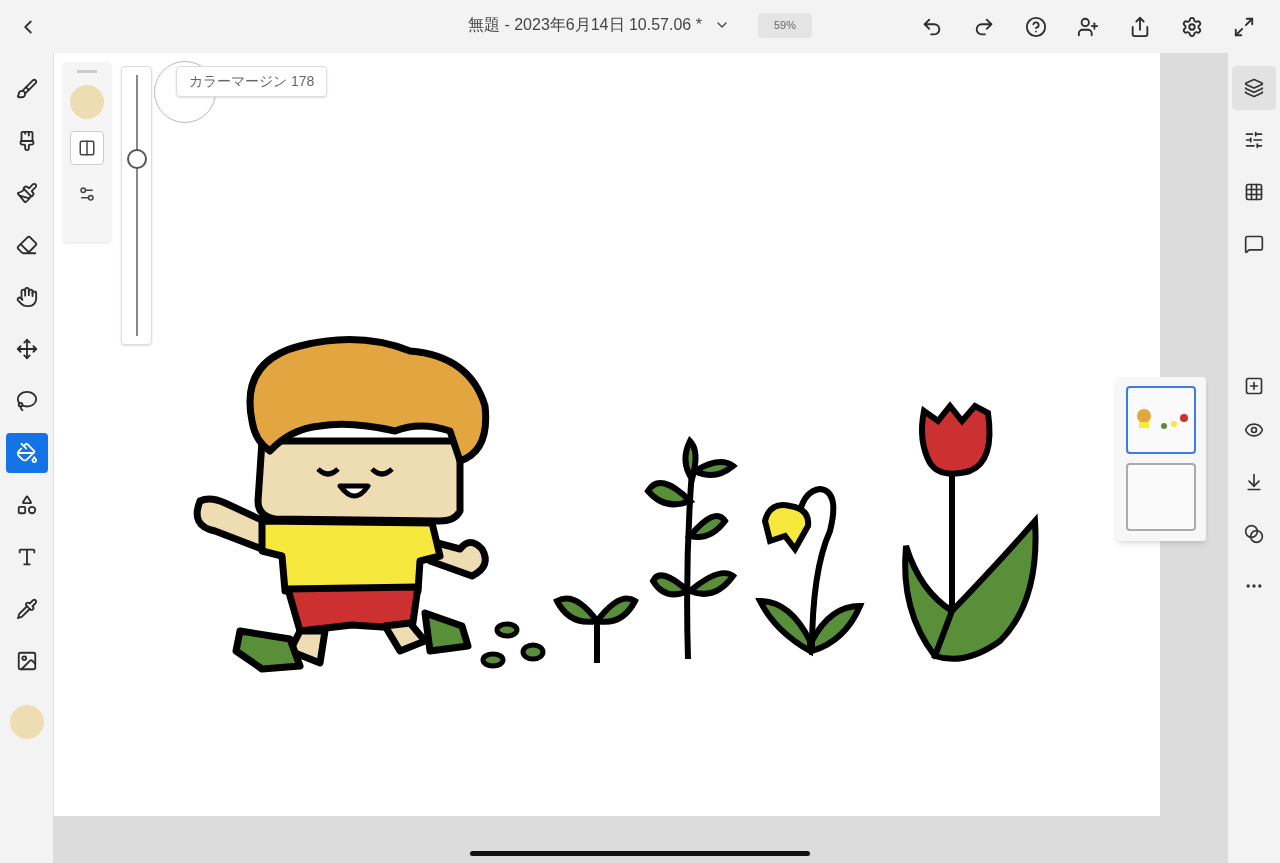 The height and width of the screenshot is (863, 1280). Describe the element at coordinates (87, 148) in the screenshot. I see `split-square-icon` at that location.